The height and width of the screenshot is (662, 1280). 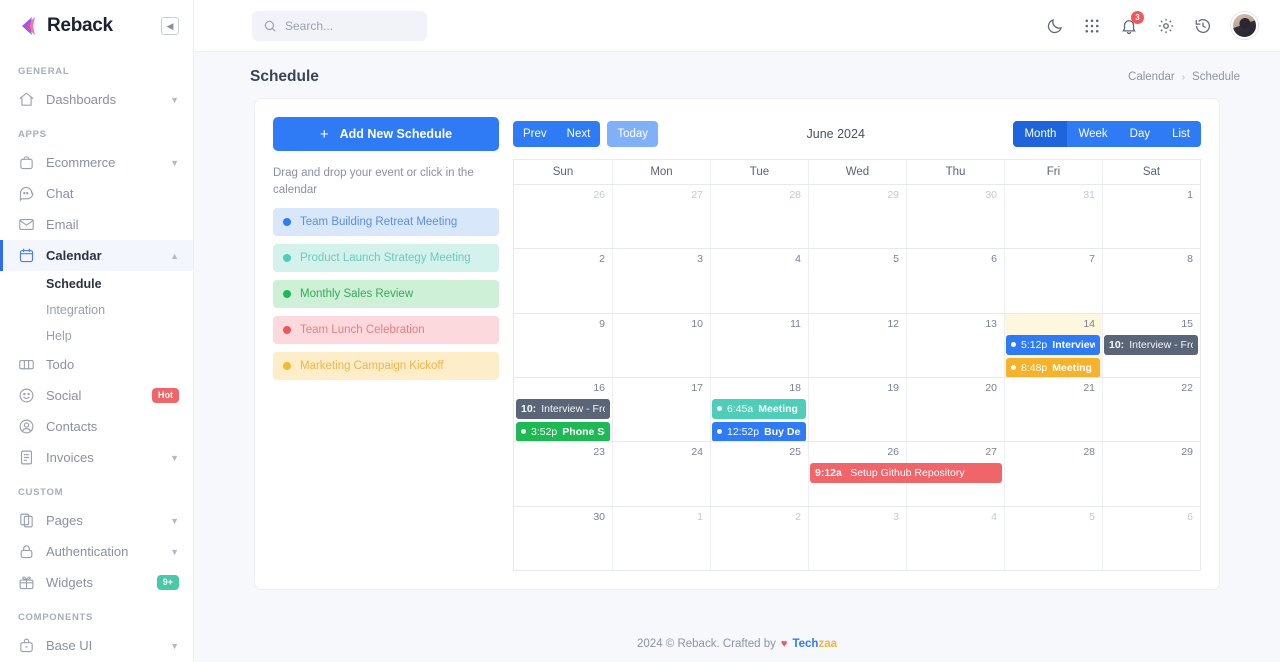 I want to click on sidebar-item-contacts: Contacts, so click(x=96, y=426).